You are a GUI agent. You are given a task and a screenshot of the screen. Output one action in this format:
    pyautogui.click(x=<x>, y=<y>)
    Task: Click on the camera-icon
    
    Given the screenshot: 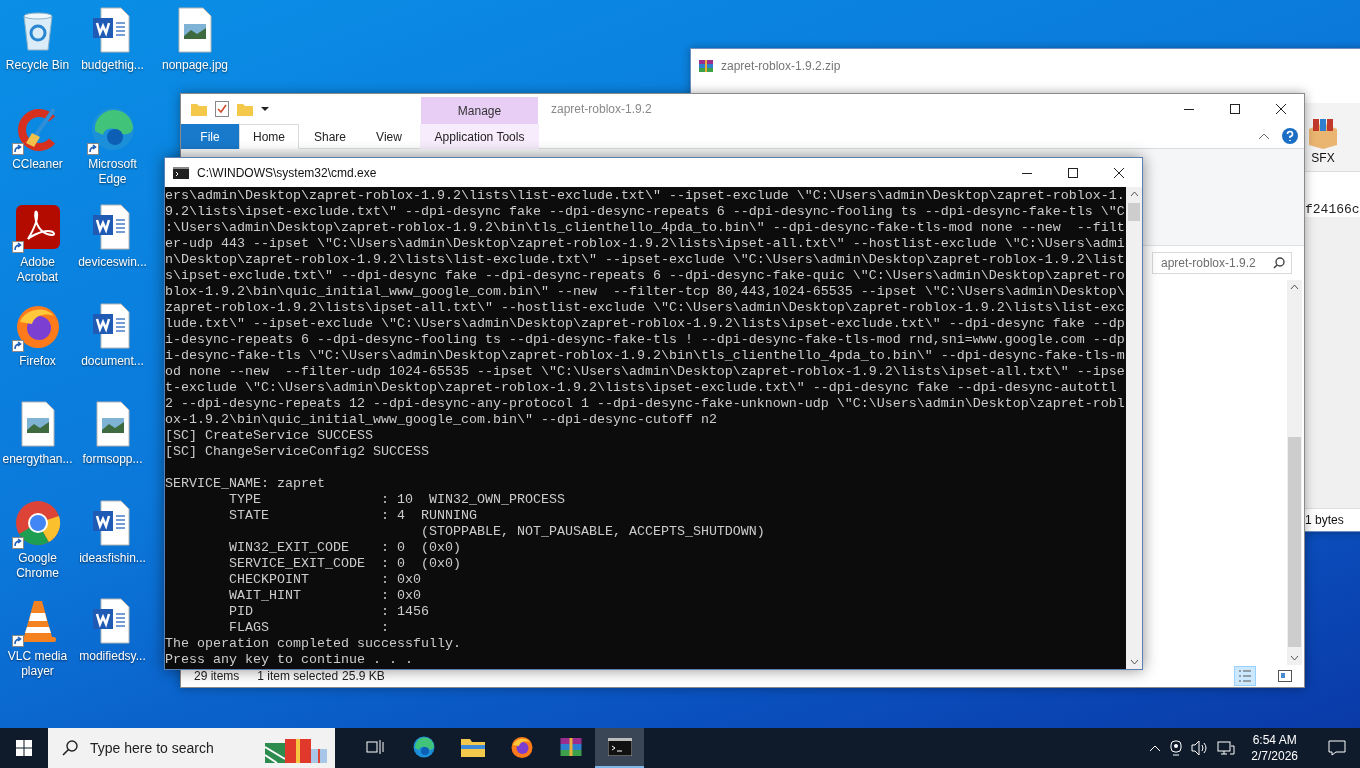 What is the action you would take?
    pyautogui.click(x=1176, y=748)
    